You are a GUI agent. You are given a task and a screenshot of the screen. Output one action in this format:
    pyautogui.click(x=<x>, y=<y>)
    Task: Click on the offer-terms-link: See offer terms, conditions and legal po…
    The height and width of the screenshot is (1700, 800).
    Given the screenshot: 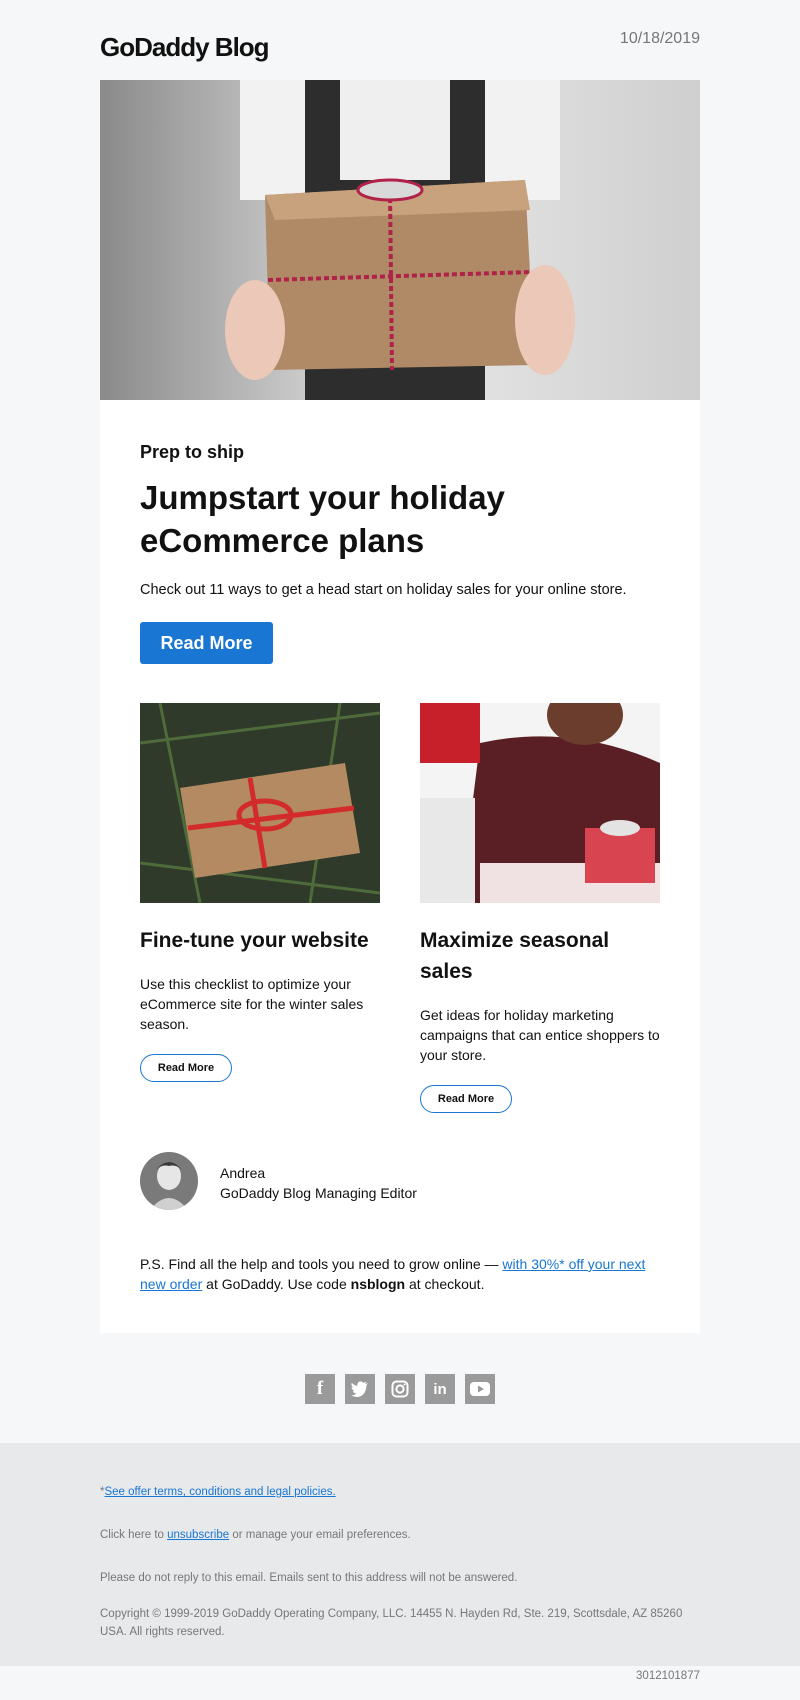 What is the action you would take?
    pyautogui.click(x=219, y=1492)
    